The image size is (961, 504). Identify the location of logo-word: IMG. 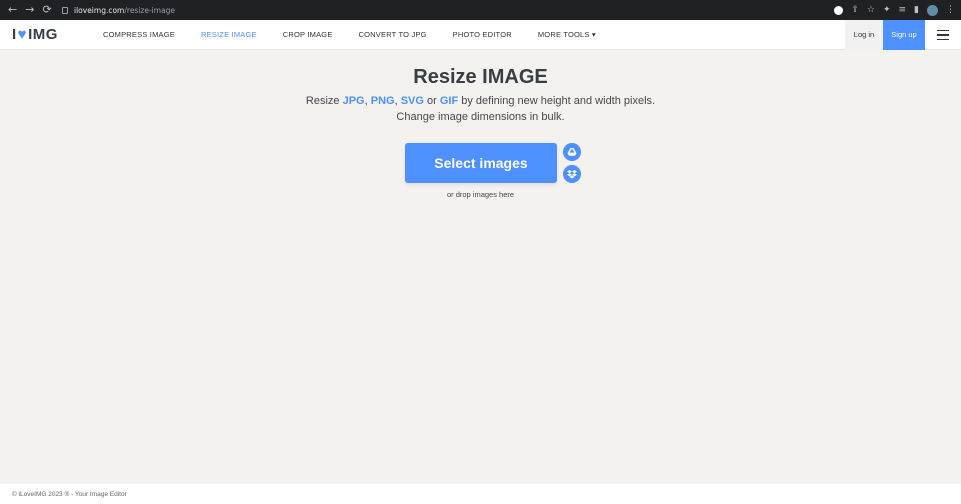
(43, 34).